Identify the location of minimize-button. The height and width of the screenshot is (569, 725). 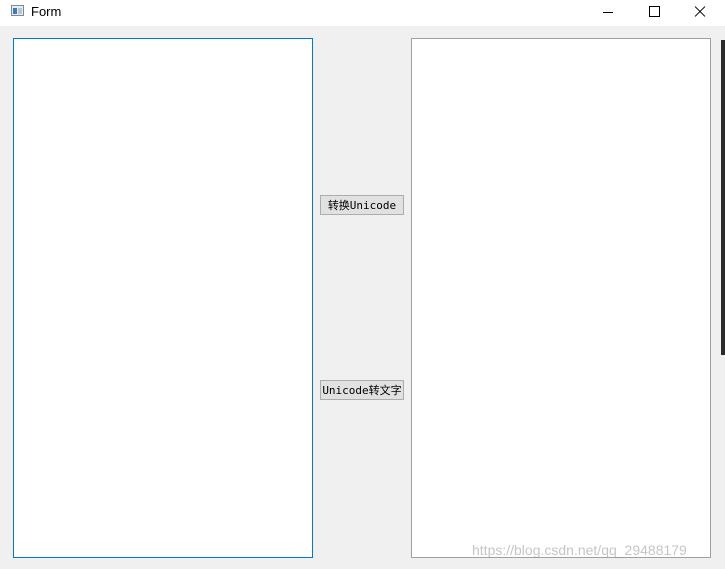
(608, 13).